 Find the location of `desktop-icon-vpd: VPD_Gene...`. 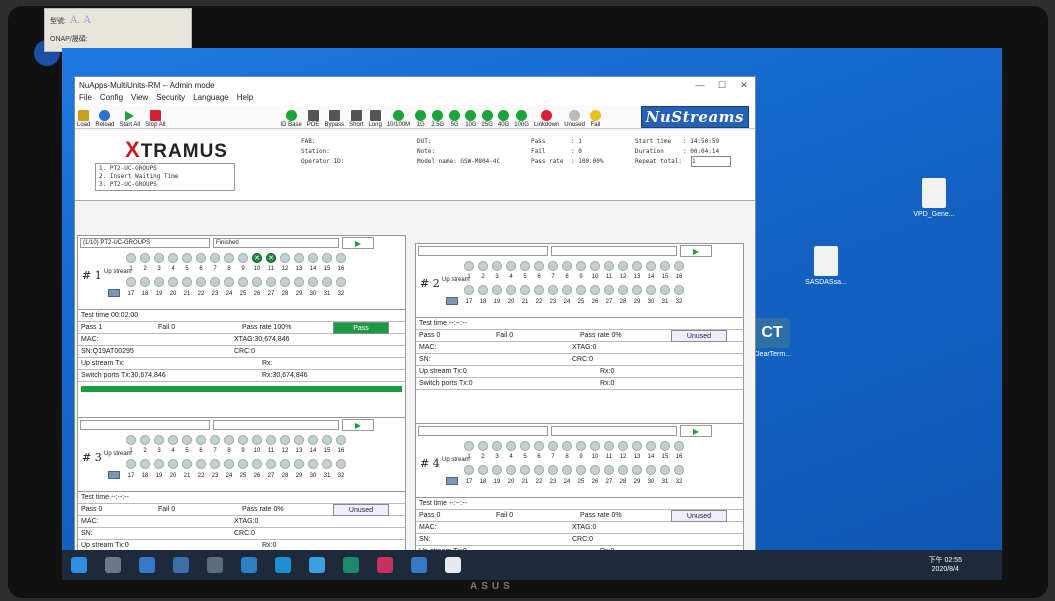

desktop-icon-vpd: VPD_Gene... is located at coordinates (934, 198).